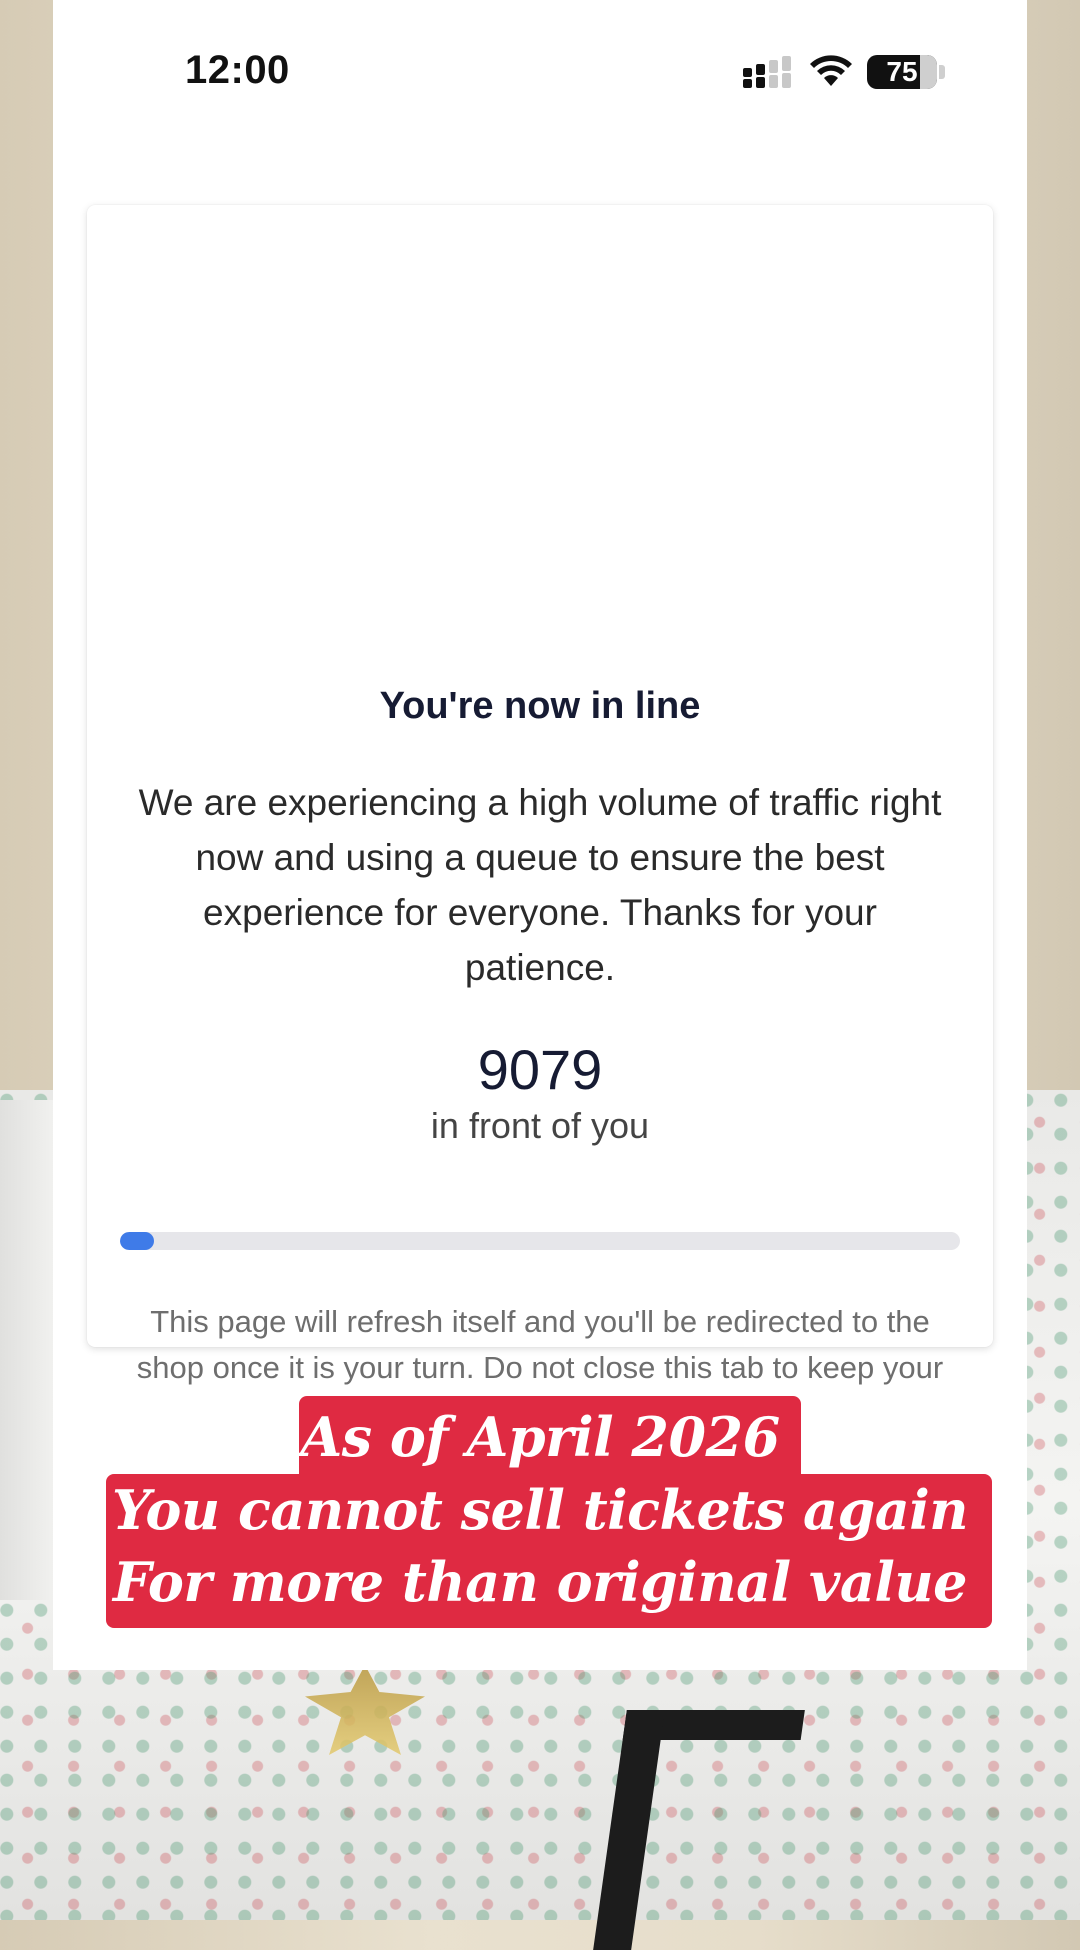  Describe the element at coordinates (237, 70) in the screenshot. I see `status-time: 12:00` at that location.